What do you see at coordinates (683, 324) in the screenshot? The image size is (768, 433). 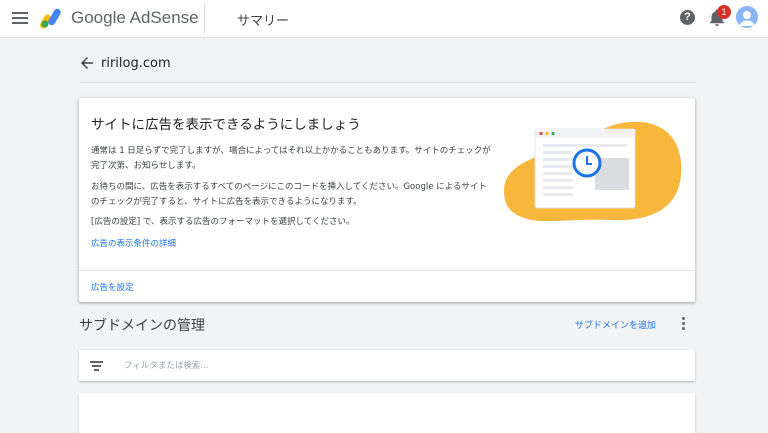 I see `more-vert-icon` at bounding box center [683, 324].